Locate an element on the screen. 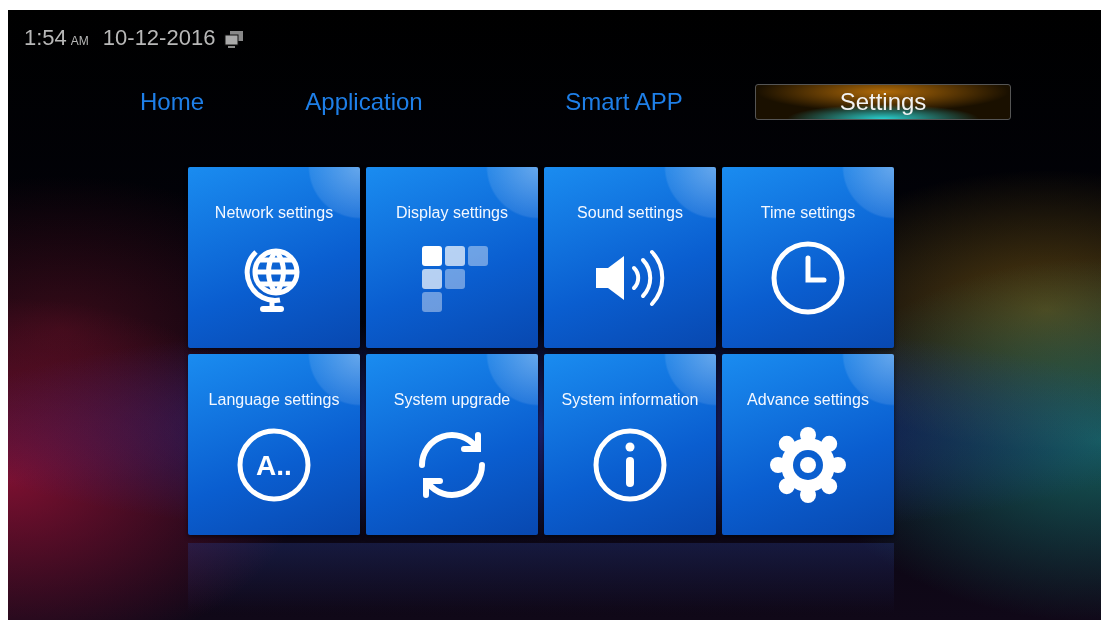 Image resolution: width=1109 pixels, height=622 pixels. settings-tile: Time settings is located at coordinates (808, 257).